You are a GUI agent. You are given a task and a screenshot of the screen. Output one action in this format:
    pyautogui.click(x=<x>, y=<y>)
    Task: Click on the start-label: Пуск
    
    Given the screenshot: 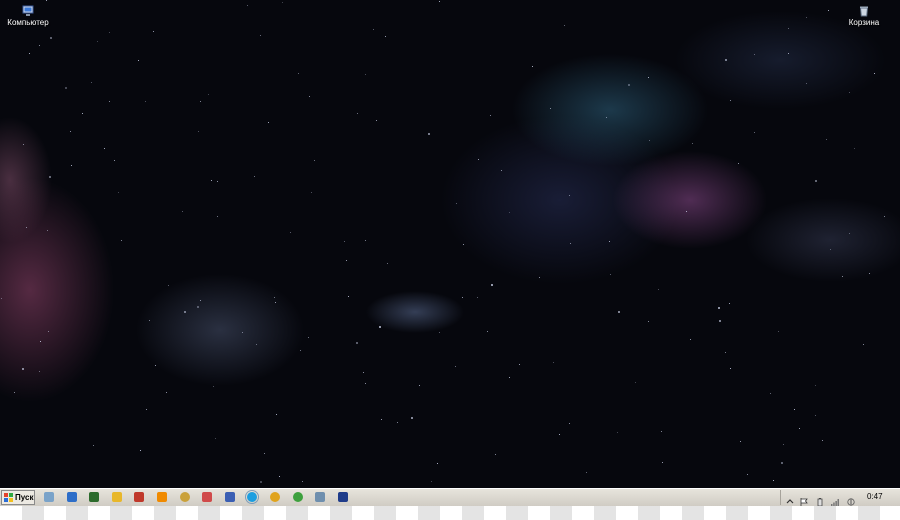 What is the action you would take?
    pyautogui.click(x=24, y=497)
    